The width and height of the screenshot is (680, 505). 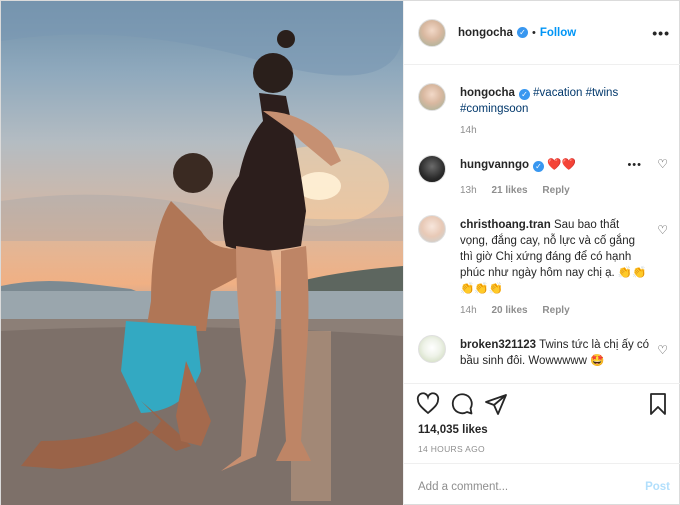 I want to click on comment-meta: 13h 21 likes Reply, so click(x=521, y=190).